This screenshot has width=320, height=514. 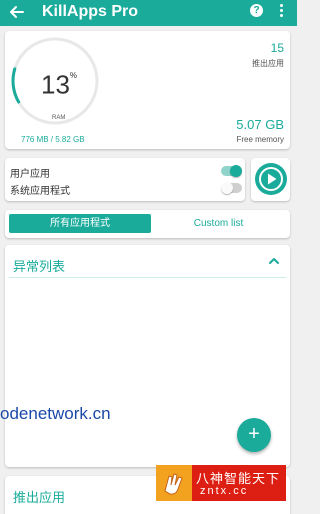 I want to click on kill-apps-button, so click(x=271, y=179).